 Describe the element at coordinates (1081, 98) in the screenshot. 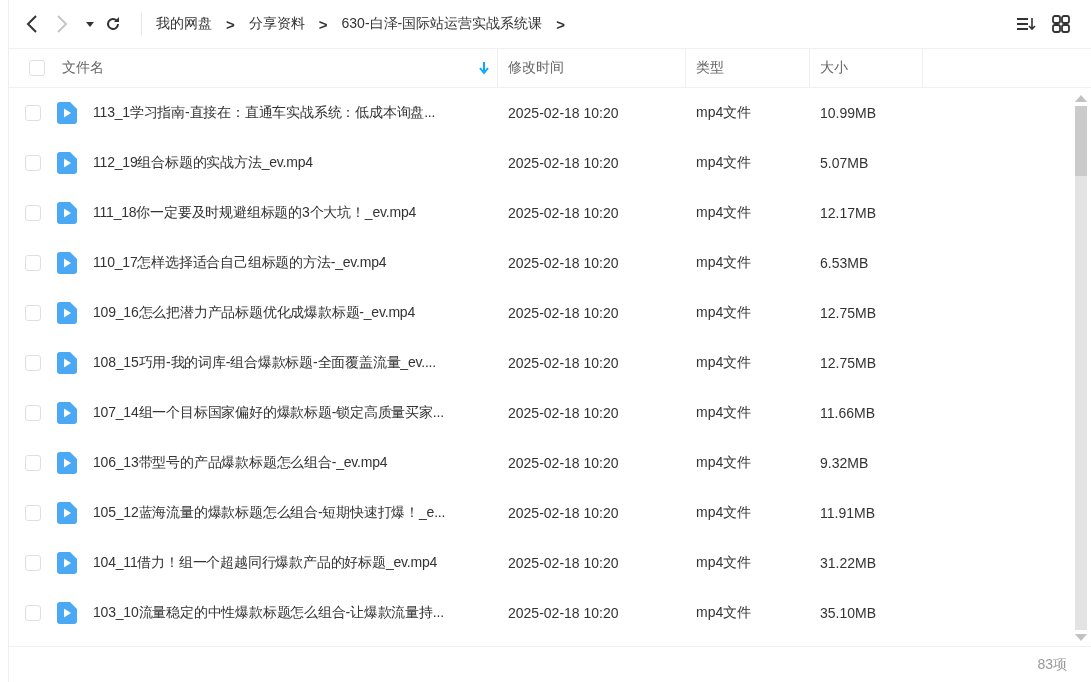

I see `scroll-up-arrow-icon` at that location.